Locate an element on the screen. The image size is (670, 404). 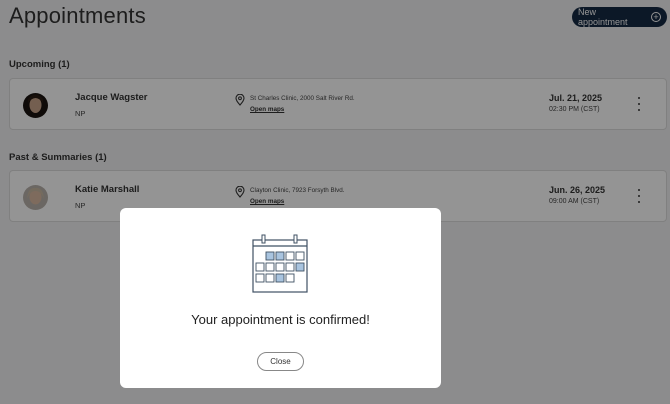
close-button: Close is located at coordinates (280, 361).